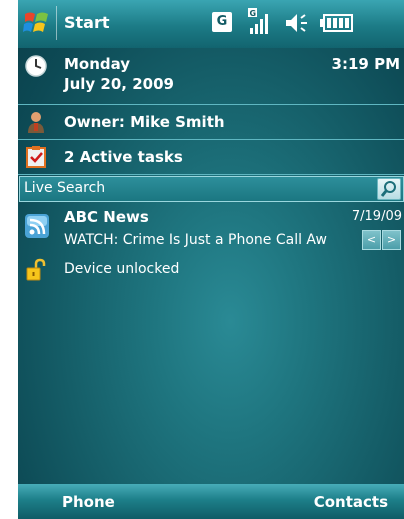 This screenshot has height=519, width=404. I want to click on search-button, so click(389, 189).